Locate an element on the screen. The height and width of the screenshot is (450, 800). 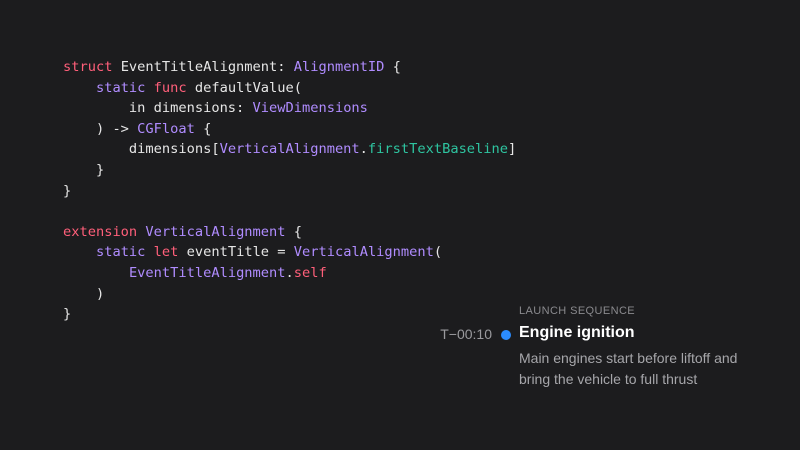
timeline-section-label: LAUNCH SEQUENCE is located at coordinates (577, 311).